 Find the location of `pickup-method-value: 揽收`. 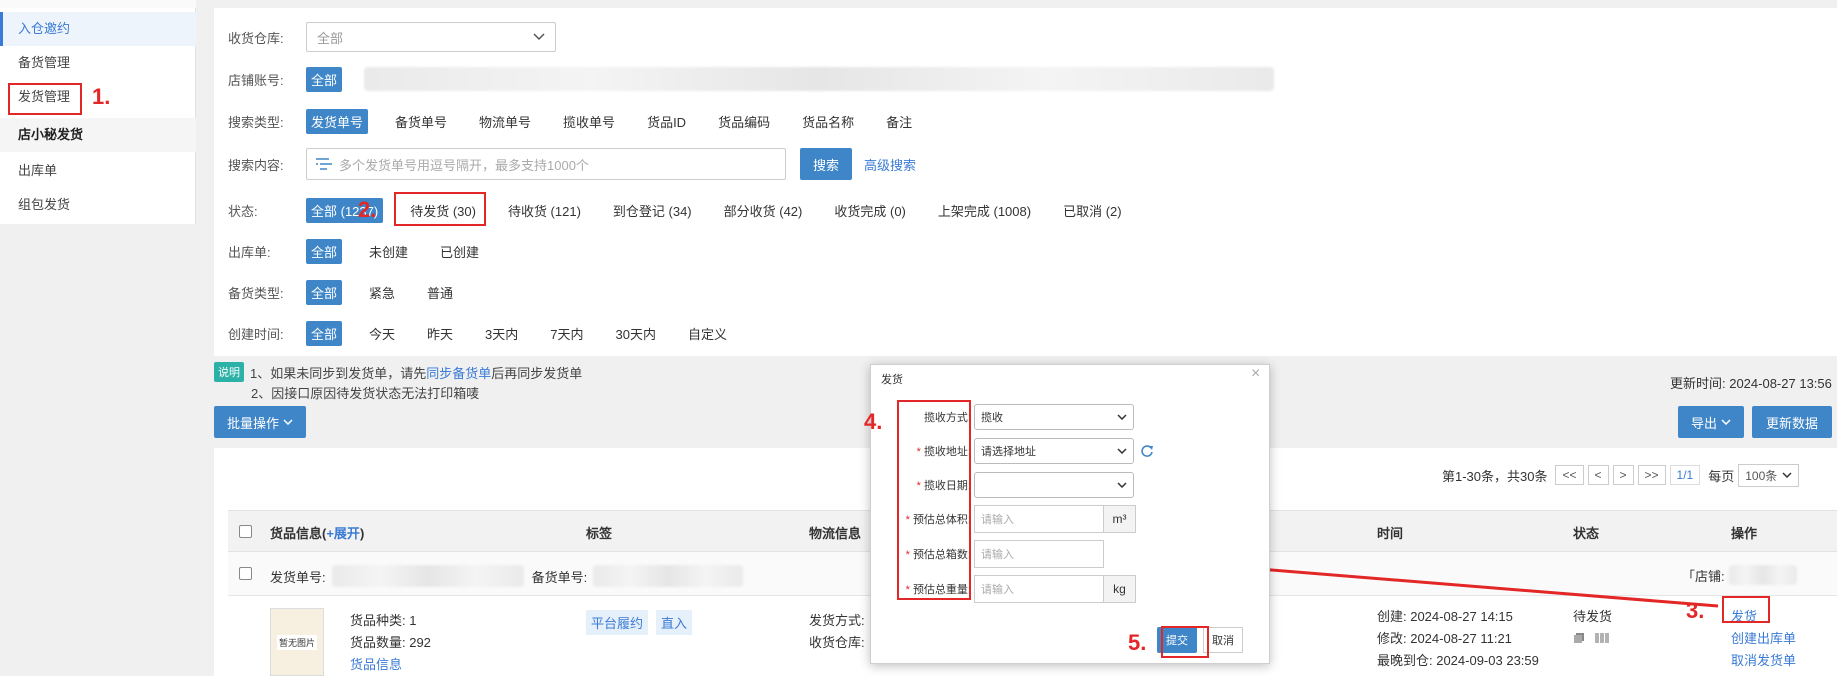

pickup-method-value: 揽收 is located at coordinates (992, 418).